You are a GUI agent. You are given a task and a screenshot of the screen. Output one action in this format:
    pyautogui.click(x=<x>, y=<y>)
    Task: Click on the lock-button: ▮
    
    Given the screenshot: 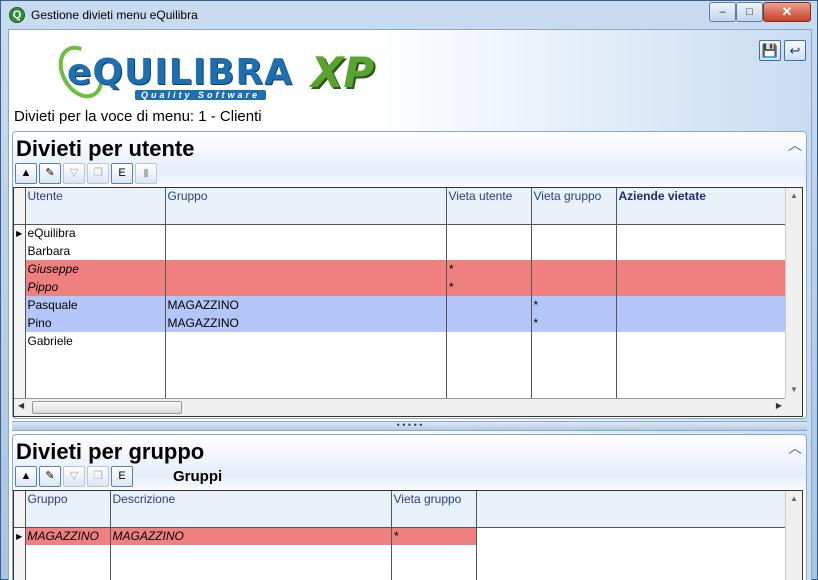 What is the action you would take?
    pyautogui.click(x=146, y=173)
    